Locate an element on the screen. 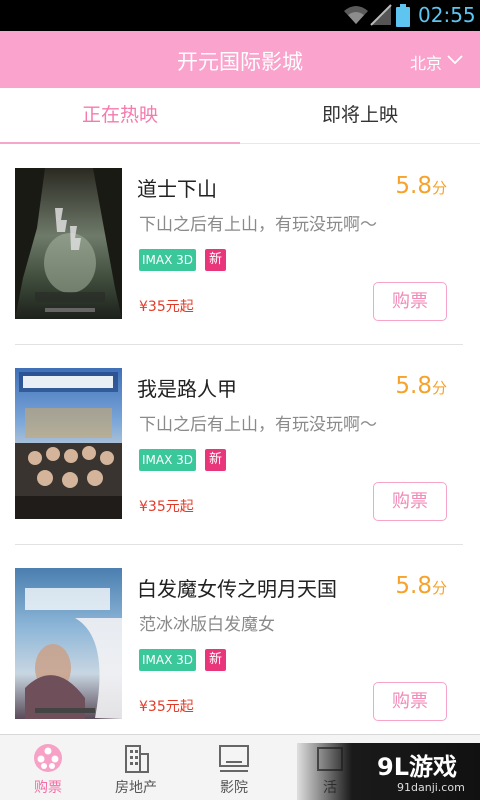 The width and height of the screenshot is (480, 800). header: 开元国际影城 北京 is located at coordinates (240, 59).